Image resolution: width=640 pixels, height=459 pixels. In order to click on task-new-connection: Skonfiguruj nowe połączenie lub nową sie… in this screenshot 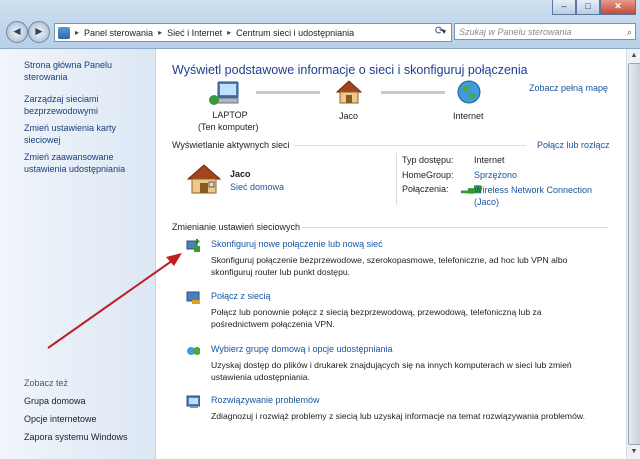, I will do `click(297, 244)`.